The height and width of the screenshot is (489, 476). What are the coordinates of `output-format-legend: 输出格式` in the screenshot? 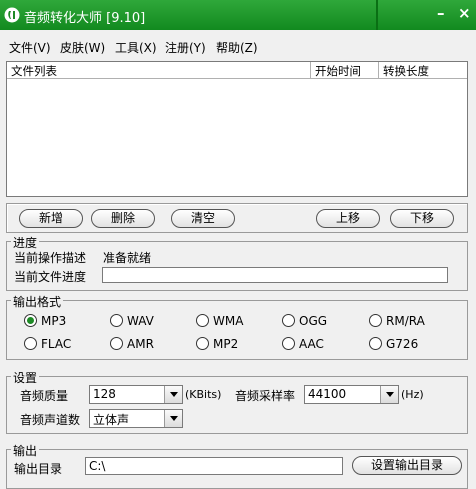 It's located at (37, 301).